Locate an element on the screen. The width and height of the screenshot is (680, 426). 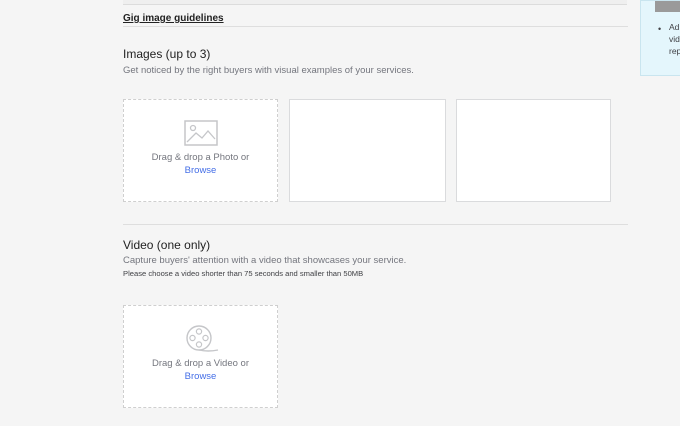
video-section-title: Video (one only) is located at coordinates (167, 245).